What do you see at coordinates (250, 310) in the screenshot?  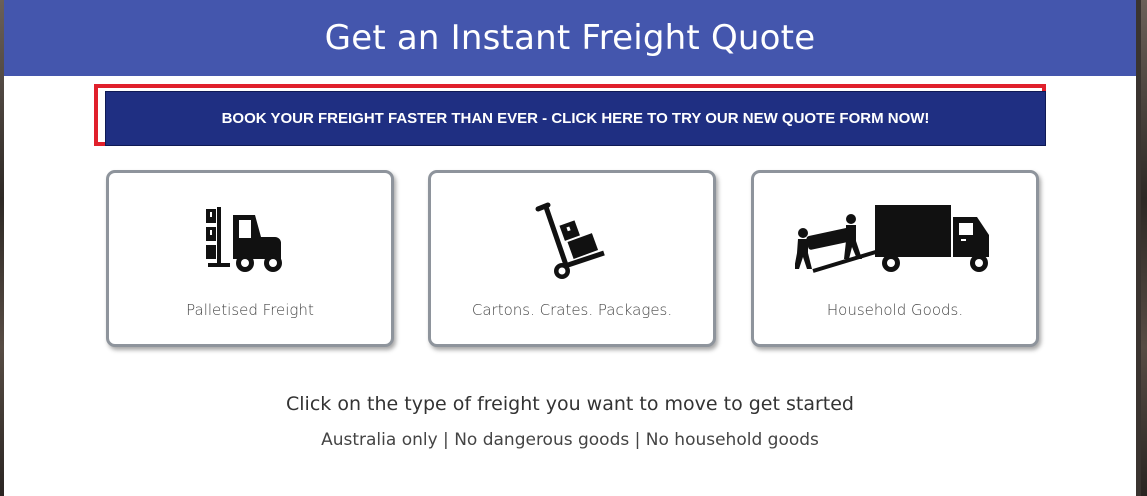 I see `palletised-freight-label: Palletised Freight` at bounding box center [250, 310].